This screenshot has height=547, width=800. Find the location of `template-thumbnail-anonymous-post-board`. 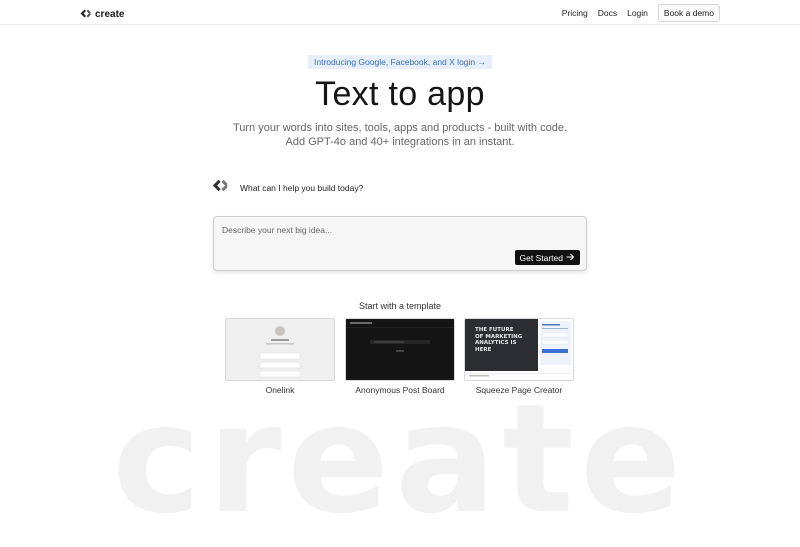

template-thumbnail-anonymous-post-board is located at coordinates (400, 349).